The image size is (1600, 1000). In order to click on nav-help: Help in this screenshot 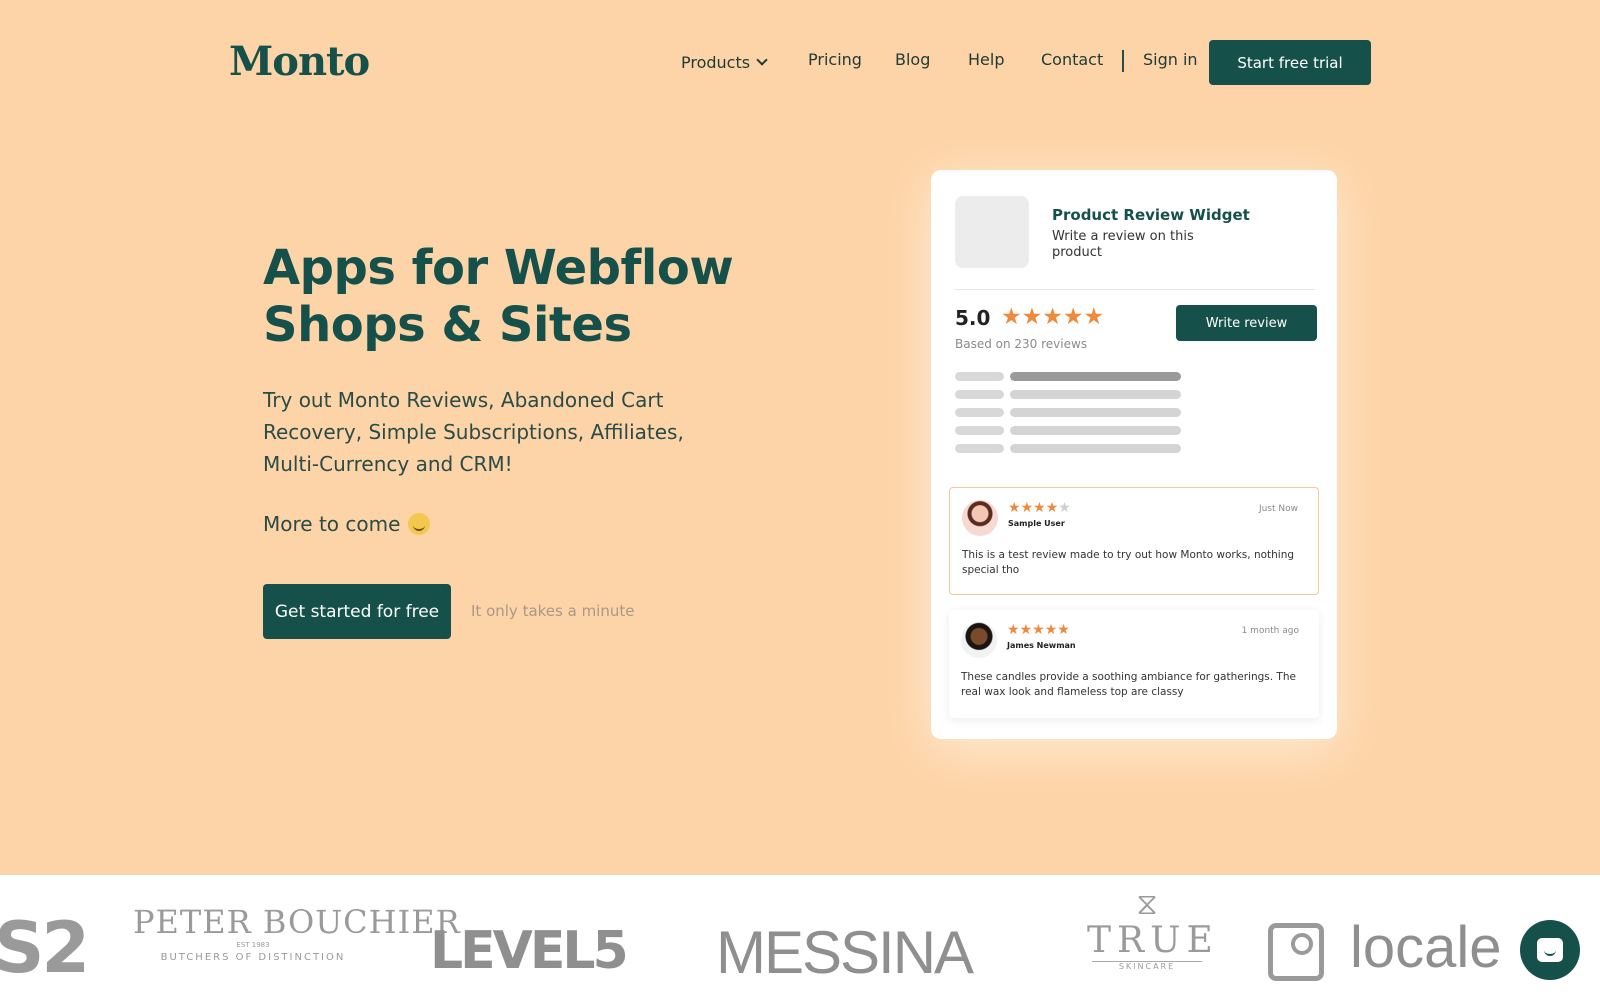, I will do `click(986, 59)`.